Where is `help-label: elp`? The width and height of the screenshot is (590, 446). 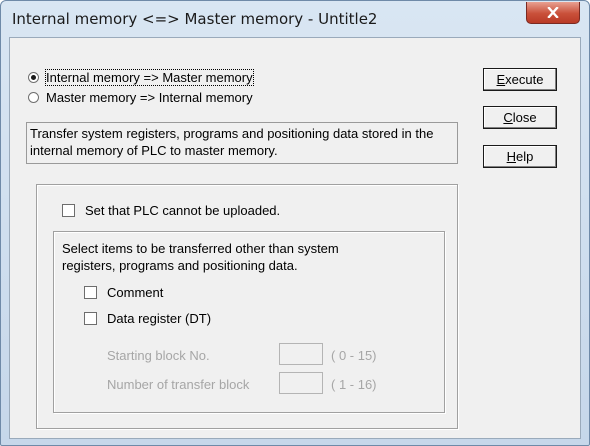 help-label: elp is located at coordinates (525, 156).